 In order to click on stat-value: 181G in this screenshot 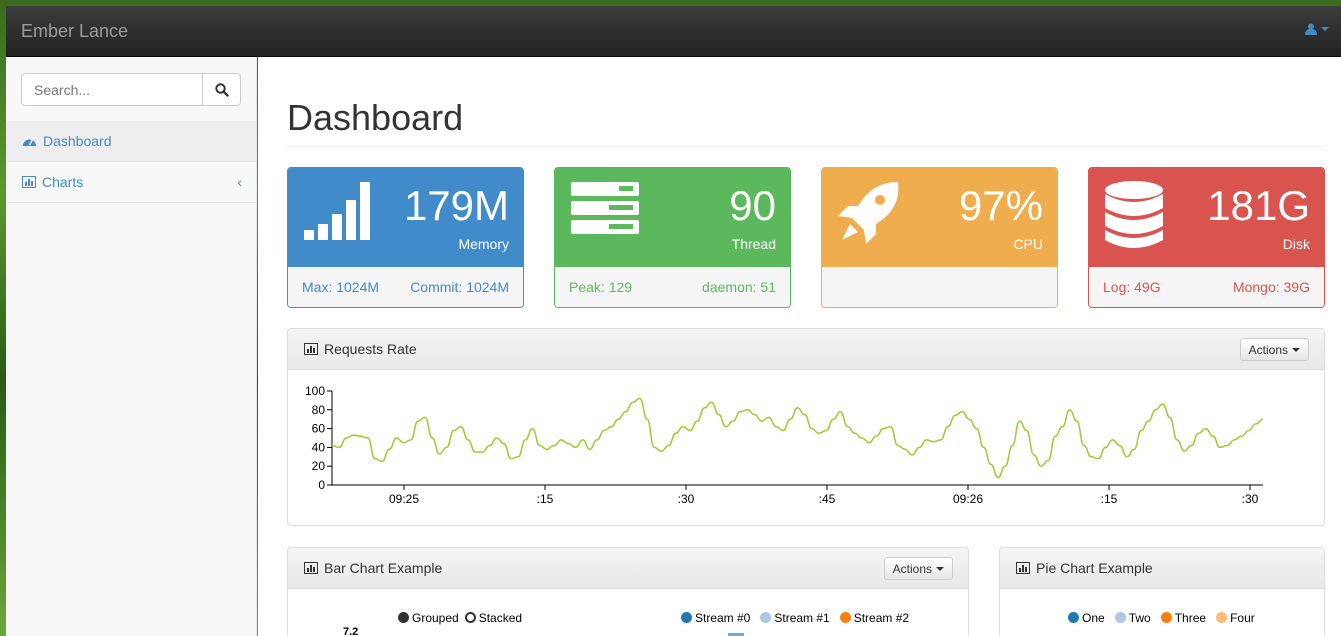, I will do `click(1258, 205)`.